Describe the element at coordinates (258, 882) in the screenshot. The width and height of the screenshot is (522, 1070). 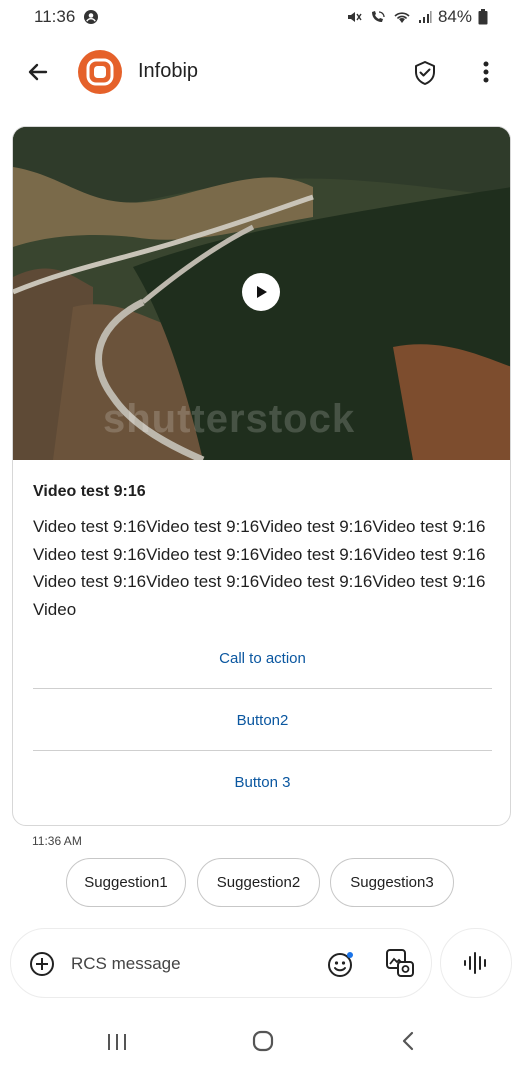
I see `suggestion-chip-2: Suggestion2` at that location.